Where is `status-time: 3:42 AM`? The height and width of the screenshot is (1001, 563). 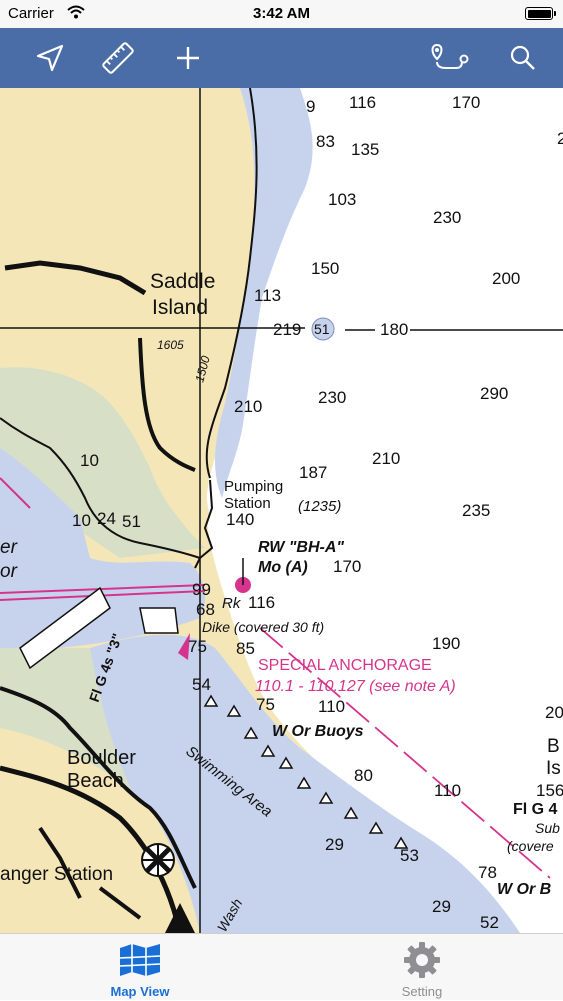
status-time: 3:42 AM is located at coordinates (281, 13).